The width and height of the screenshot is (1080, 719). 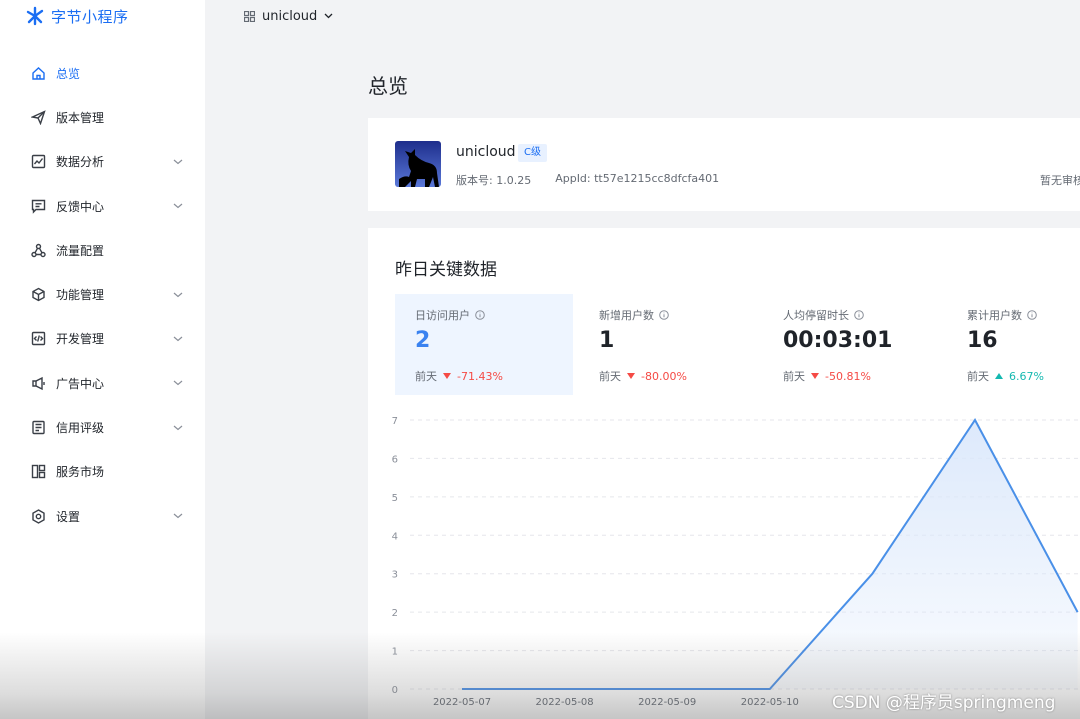 I want to click on brand-logo: 字节小程序, so click(x=77, y=16).